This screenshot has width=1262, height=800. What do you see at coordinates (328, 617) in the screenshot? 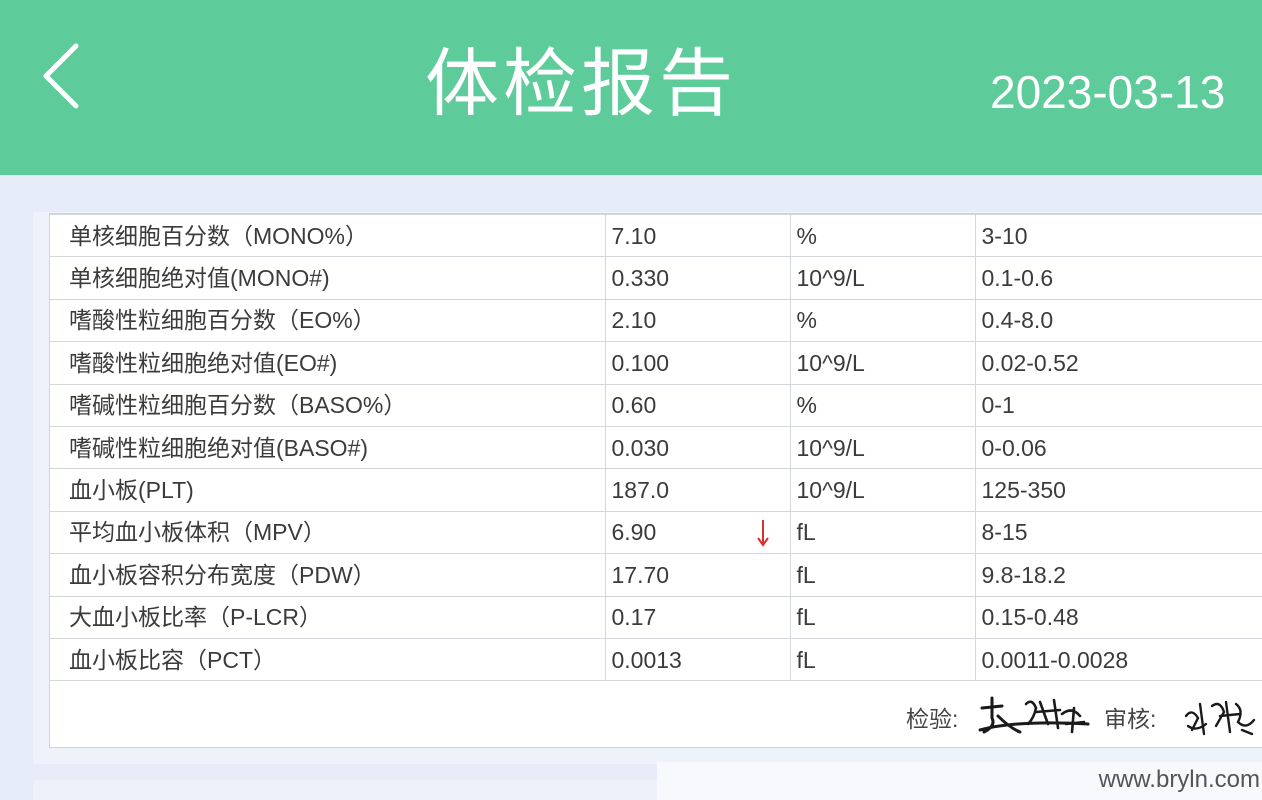
I see `item-name-cell: 大血小板比率（P-LCR）` at bounding box center [328, 617].